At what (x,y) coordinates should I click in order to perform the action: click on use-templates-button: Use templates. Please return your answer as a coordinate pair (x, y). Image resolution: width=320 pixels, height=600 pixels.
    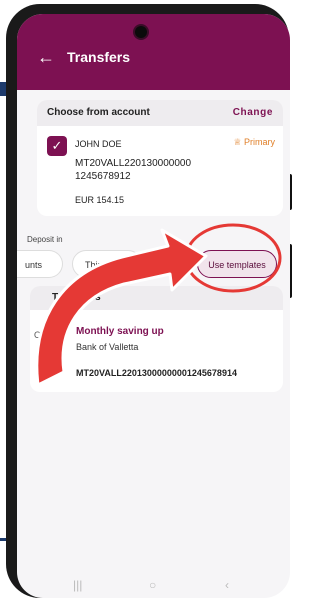
    Looking at the image, I should click on (237, 264).